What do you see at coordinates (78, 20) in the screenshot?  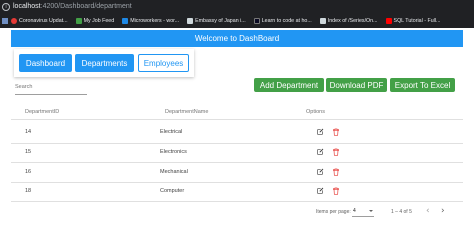 I see `job-feed-favicon-icon` at bounding box center [78, 20].